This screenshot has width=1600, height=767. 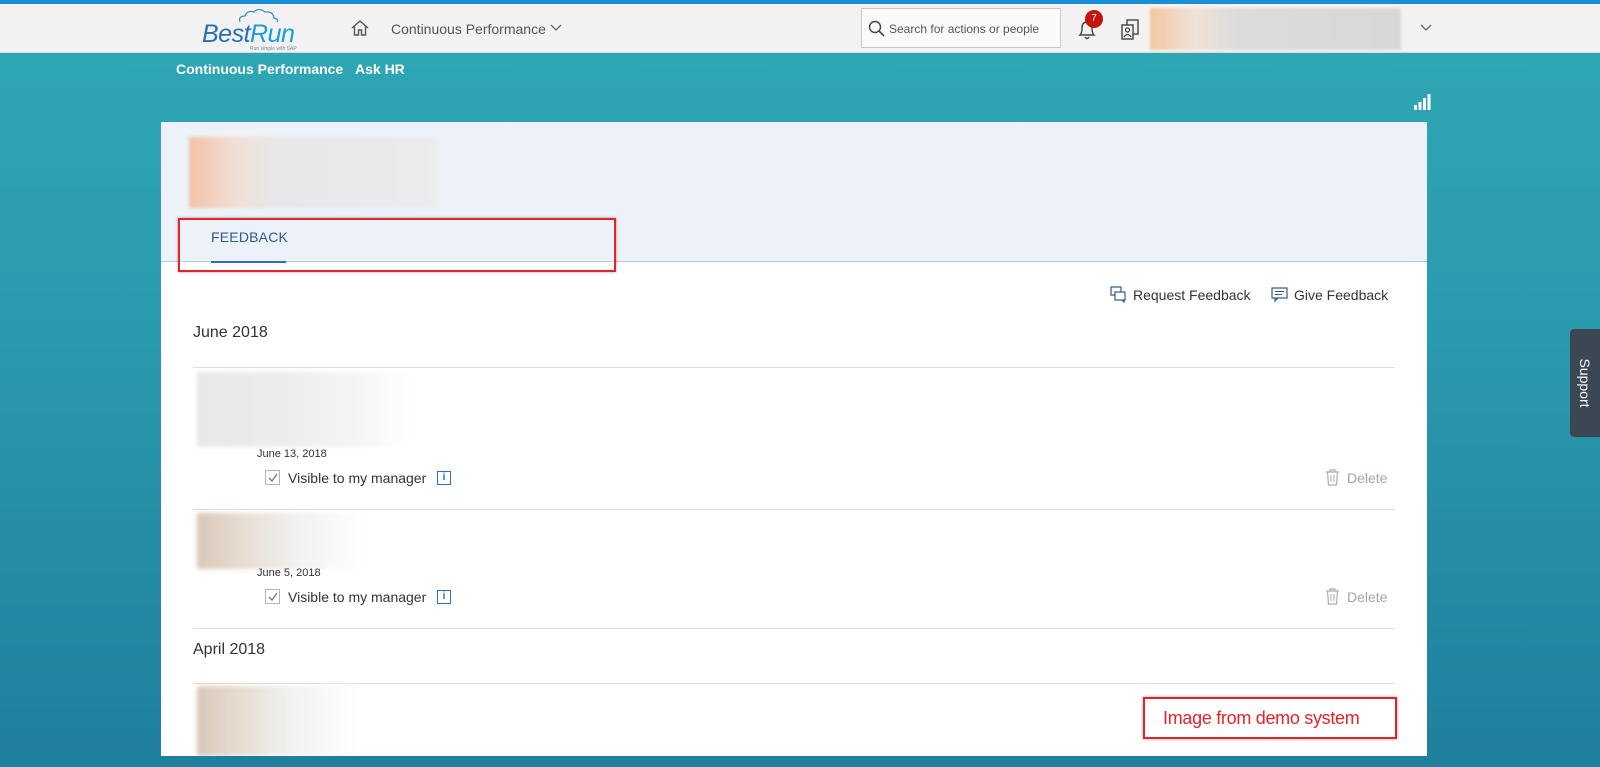 I want to click on give-feedback-label: Give Feedback, so click(x=1341, y=295).